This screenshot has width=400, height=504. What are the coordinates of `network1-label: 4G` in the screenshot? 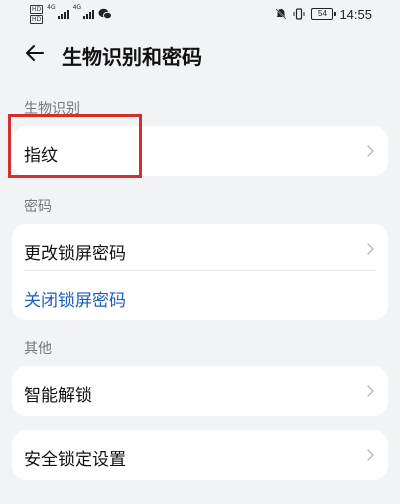 It's located at (51, 7).